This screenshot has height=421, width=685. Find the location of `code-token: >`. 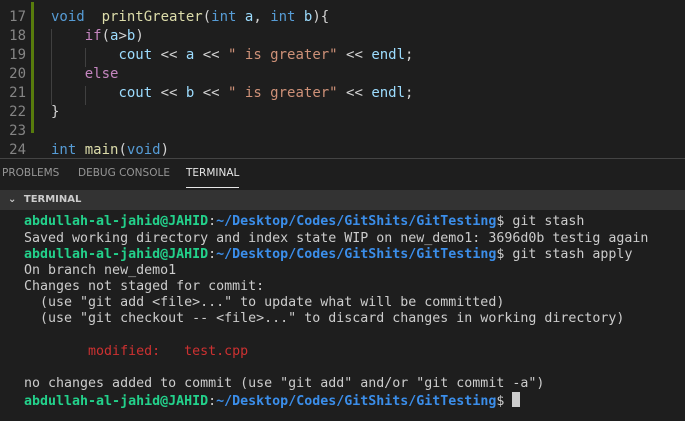

code-token: > is located at coordinates (122, 36).